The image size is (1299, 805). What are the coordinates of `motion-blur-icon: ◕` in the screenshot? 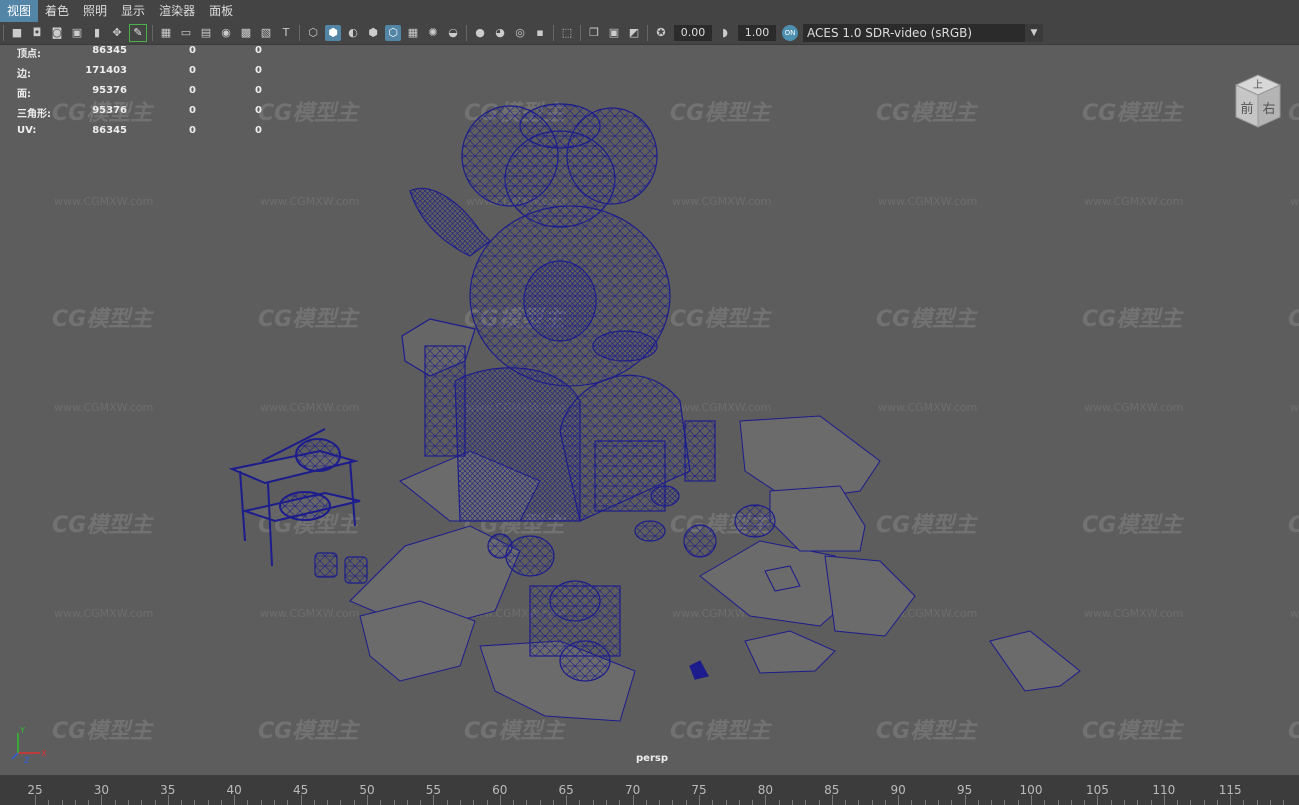 It's located at (500, 33).